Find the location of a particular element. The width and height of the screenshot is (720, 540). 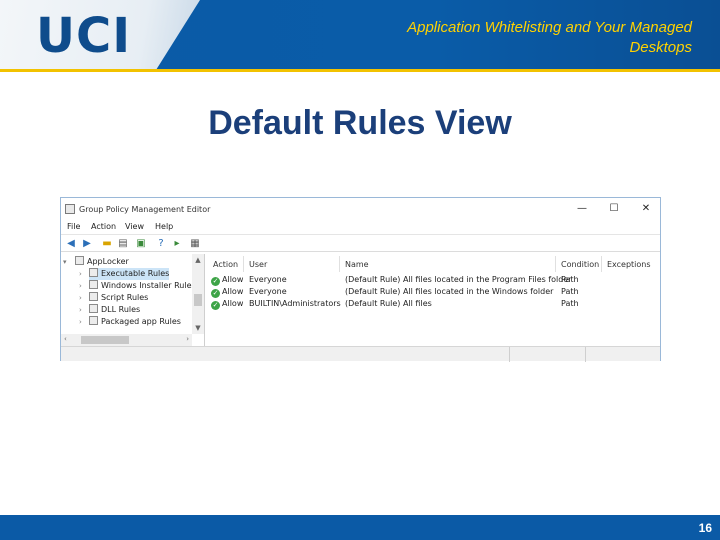

collapse-icon: ▾ is located at coordinates (65, 262).